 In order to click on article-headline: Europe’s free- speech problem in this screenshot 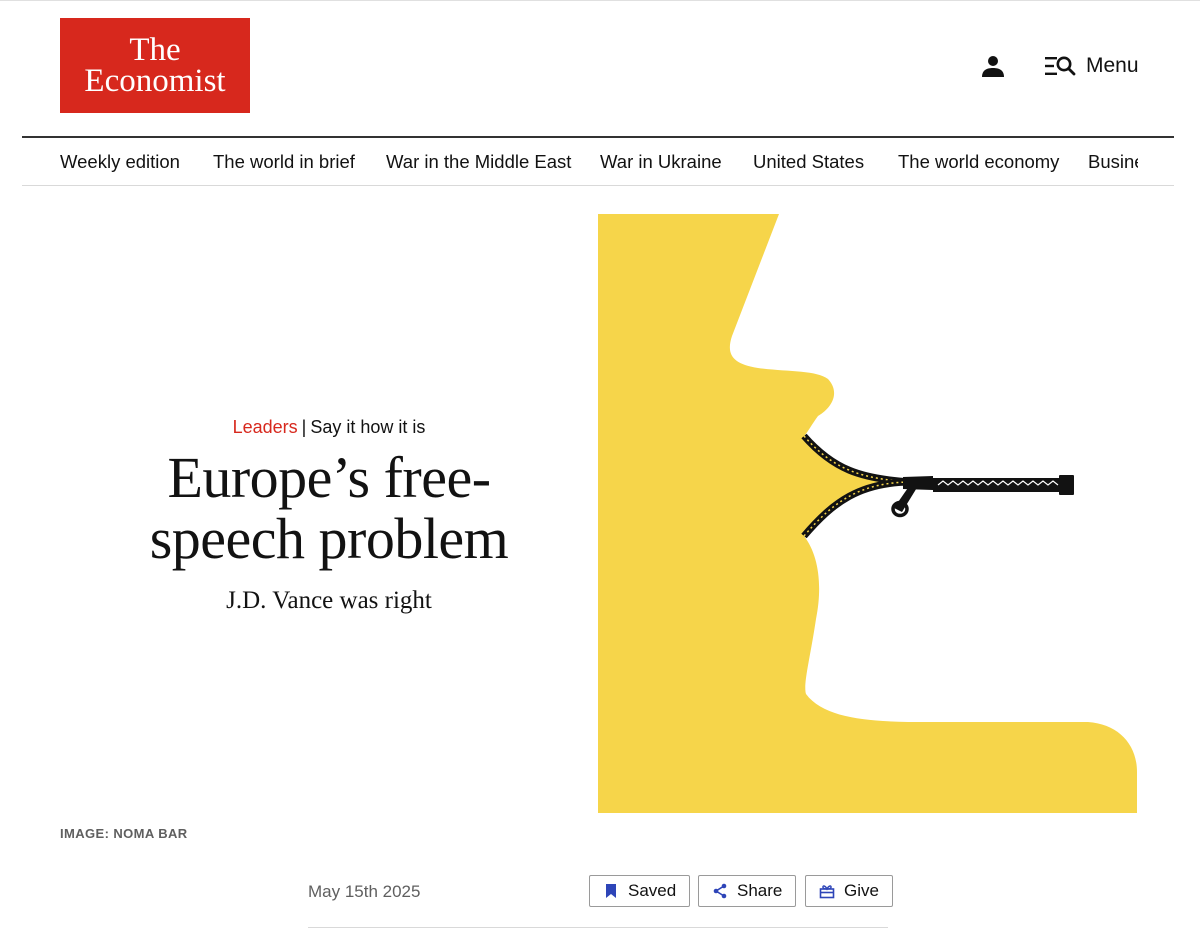, I will do `click(329, 508)`.